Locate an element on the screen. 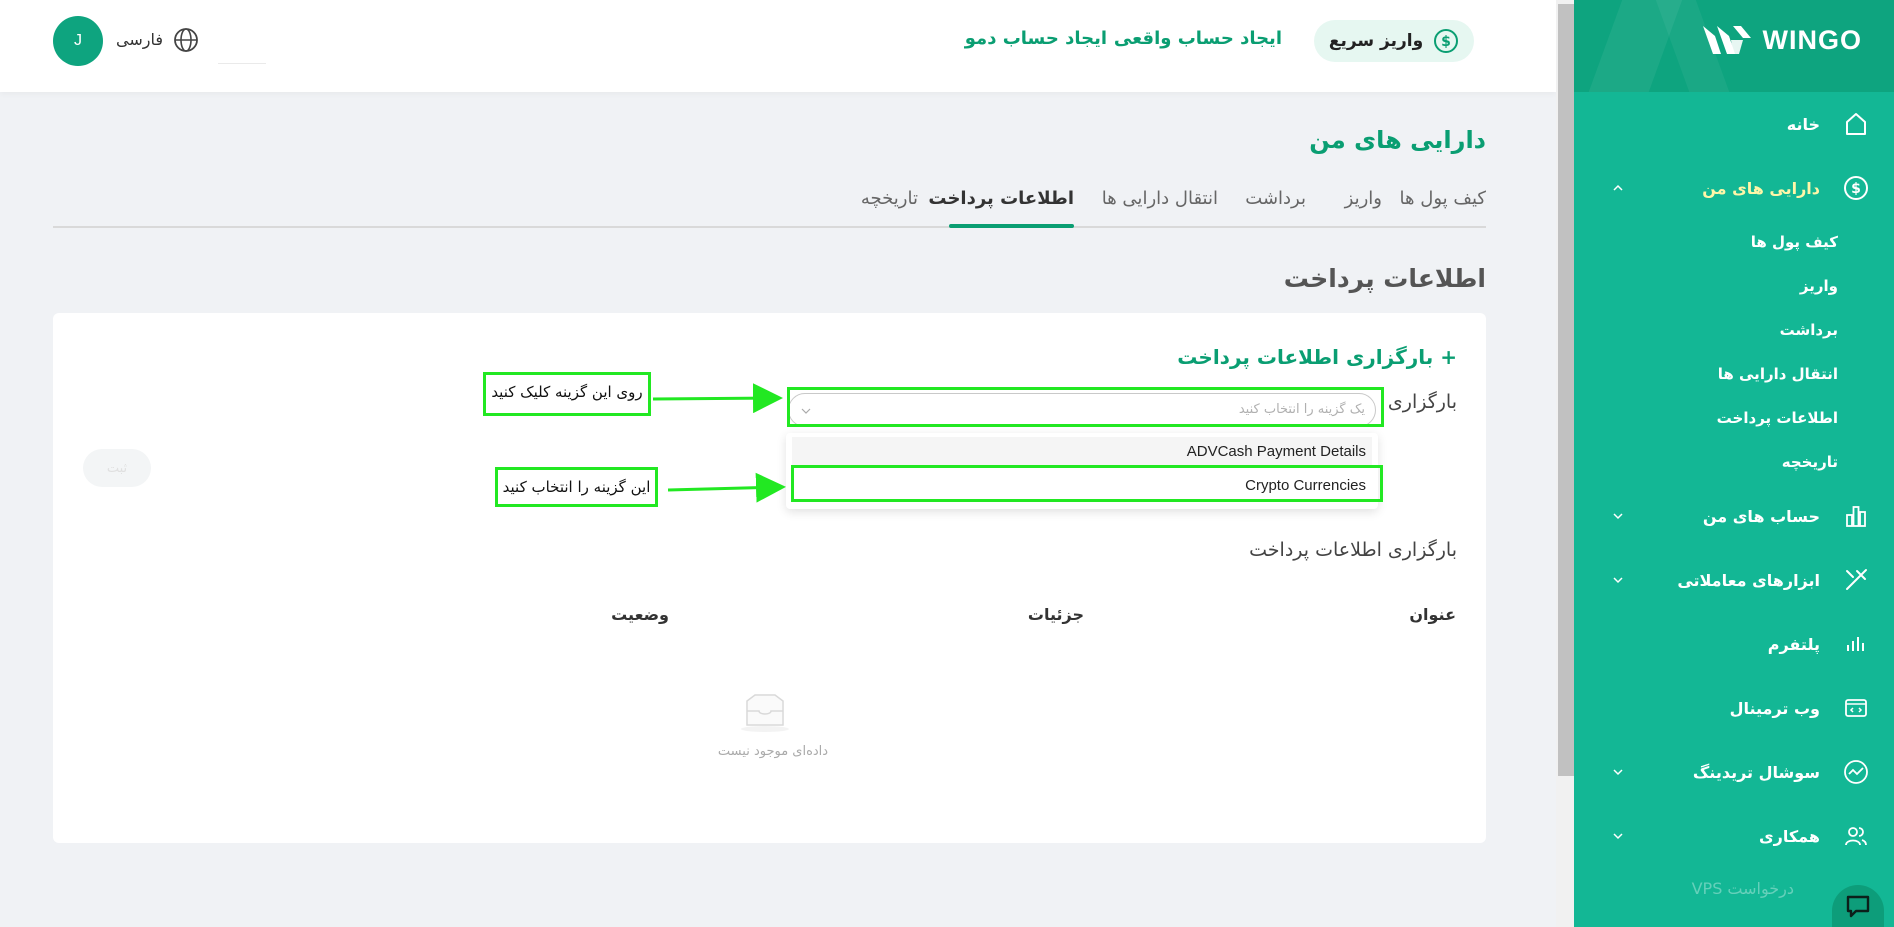  highlight-crypto-option is located at coordinates (1087, 483).